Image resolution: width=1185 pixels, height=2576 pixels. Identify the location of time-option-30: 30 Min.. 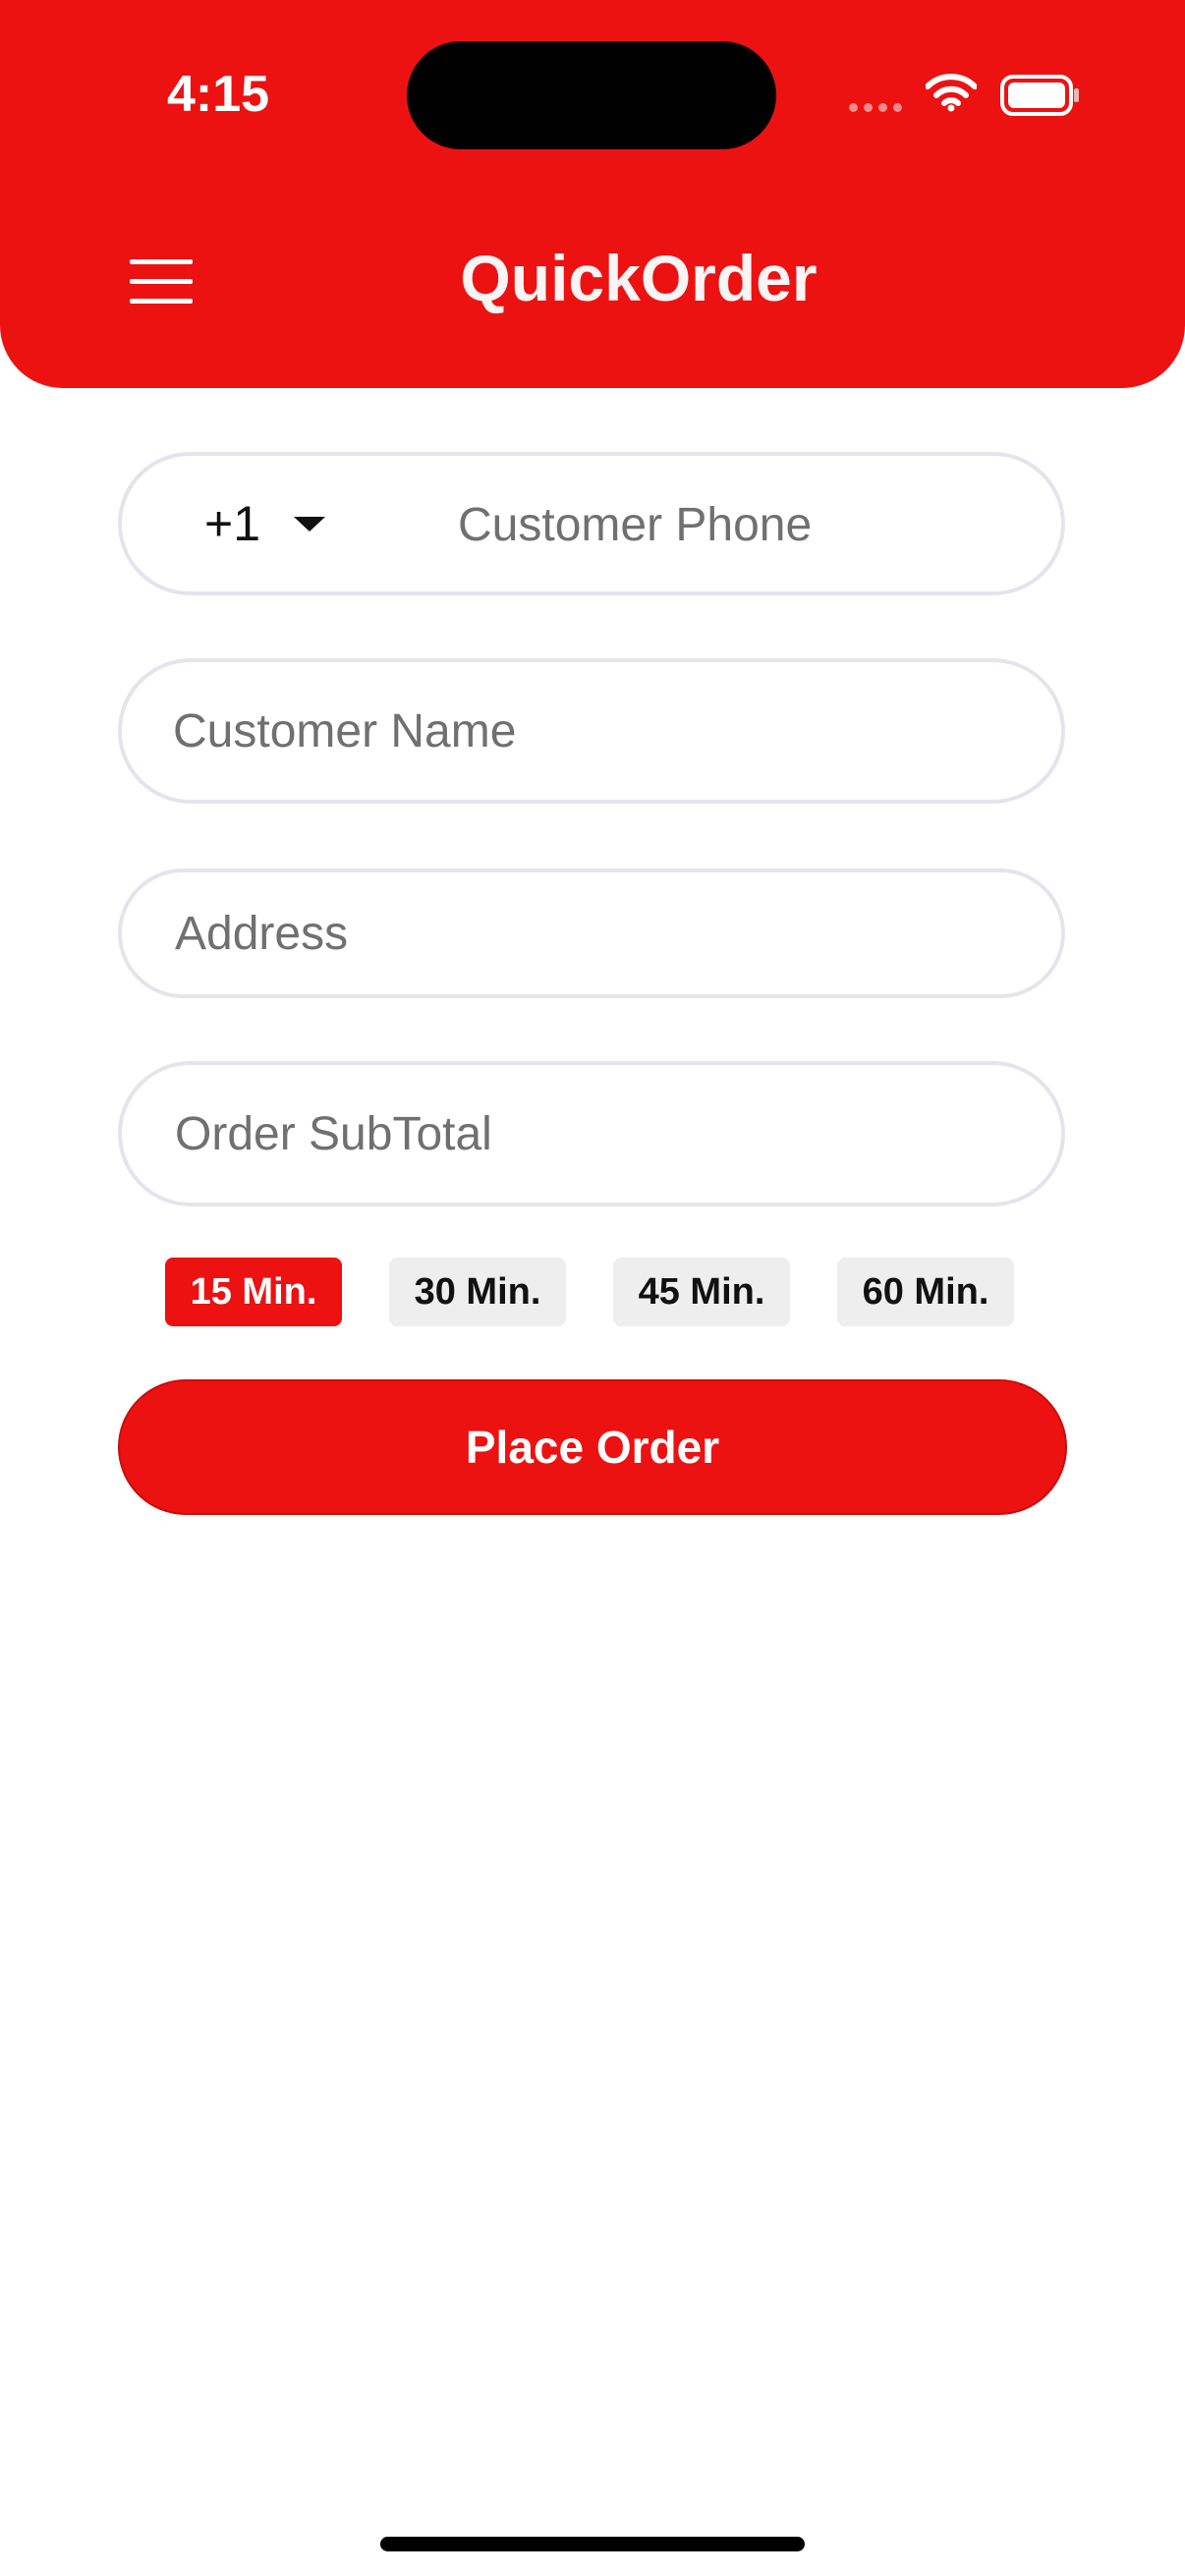
(478, 1292).